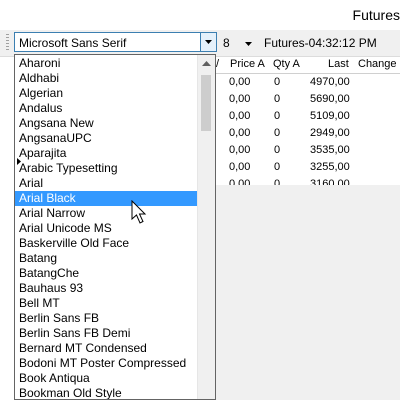 This screenshot has width=400, height=400. What do you see at coordinates (376, 15) in the screenshot?
I see `window-title: Futures` at bounding box center [376, 15].